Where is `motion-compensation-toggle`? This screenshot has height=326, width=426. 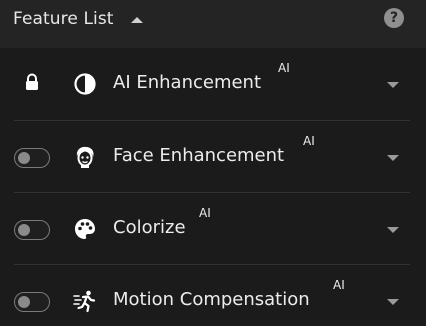
motion-compensation-toggle is located at coordinates (32, 302).